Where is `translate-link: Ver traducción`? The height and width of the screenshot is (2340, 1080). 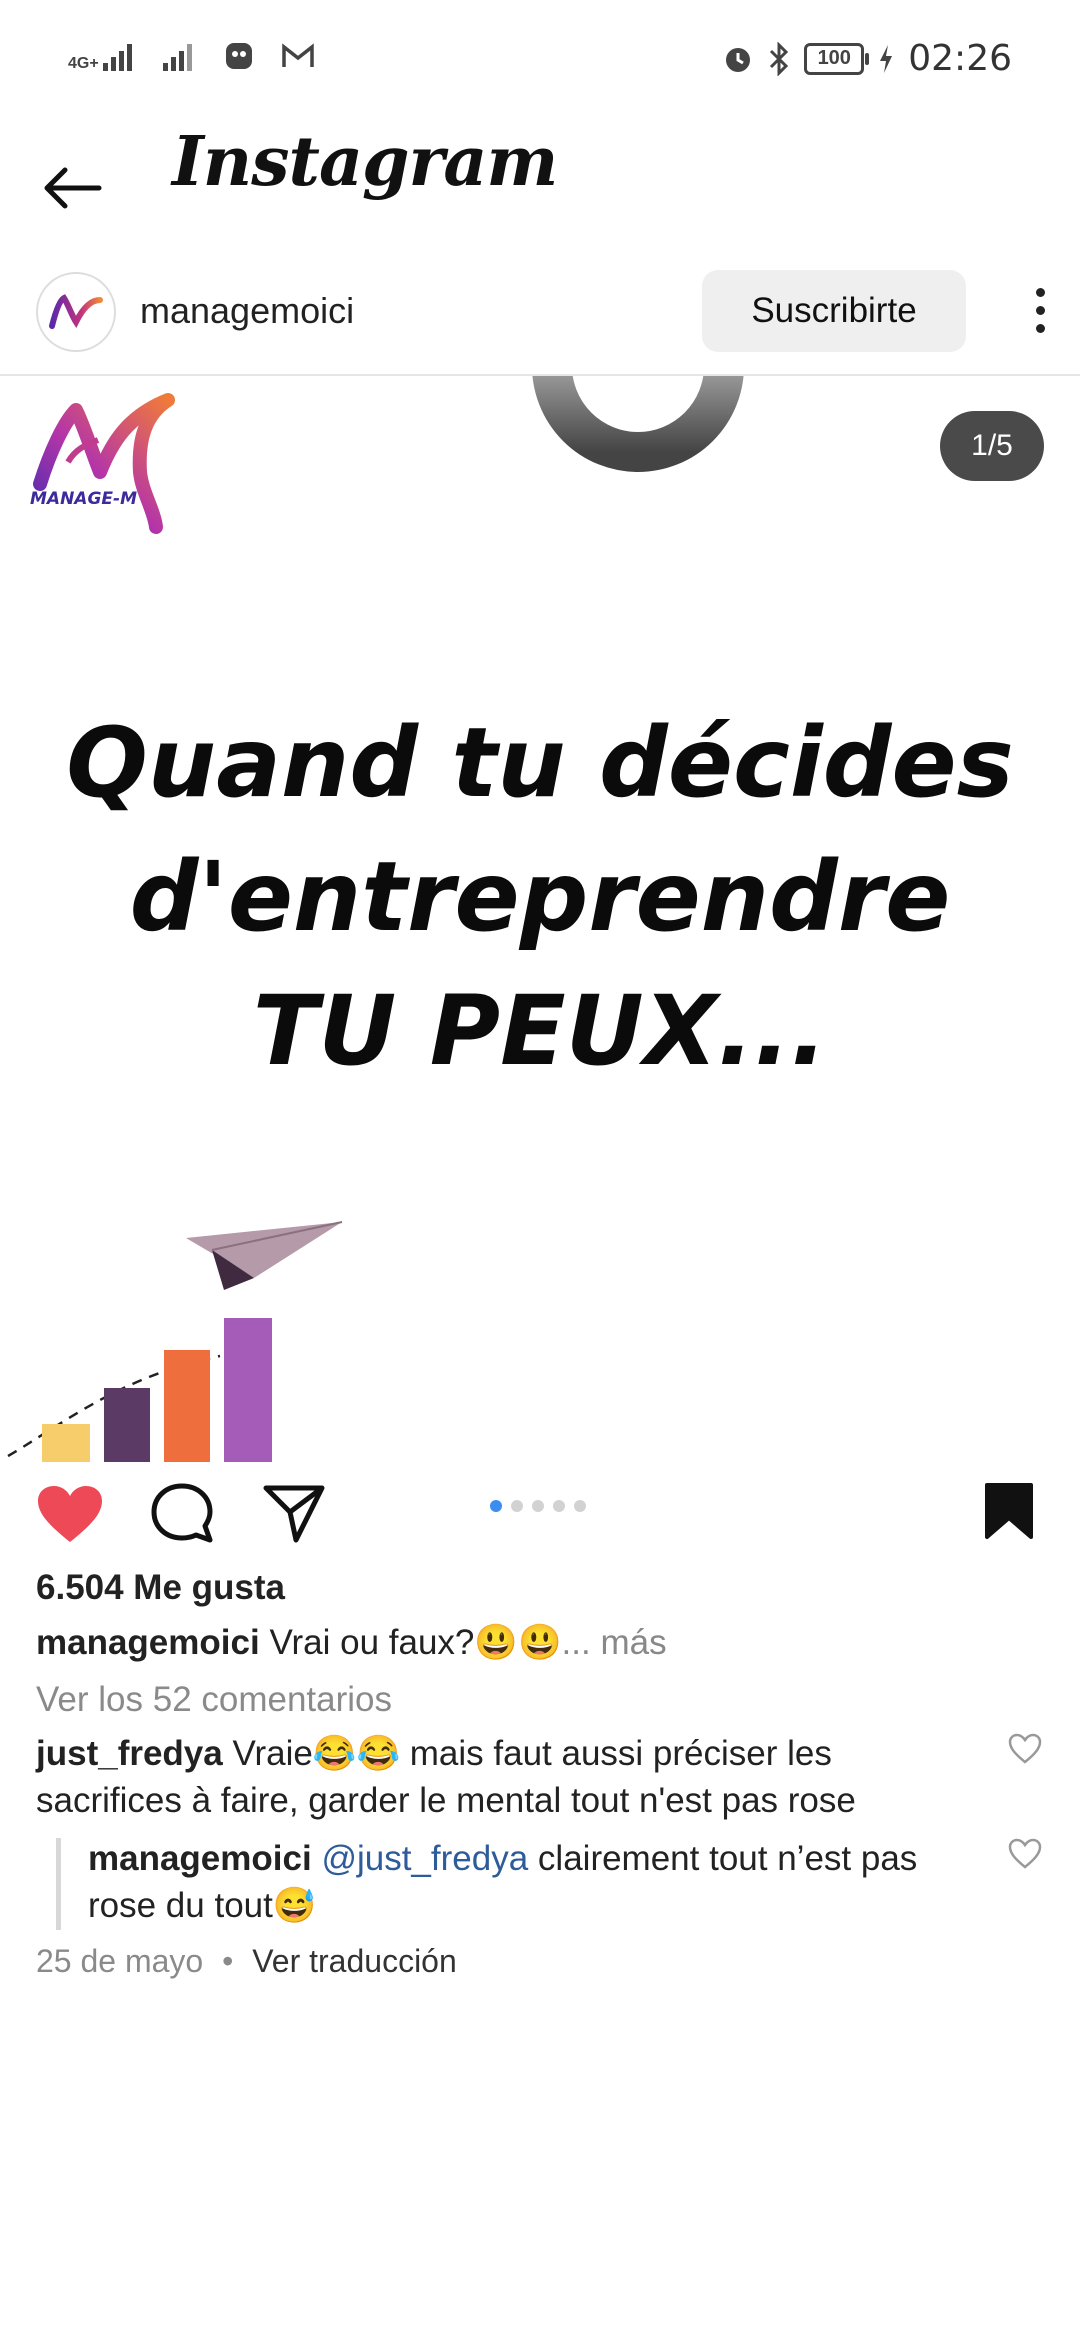
translate-link: Ver traducción is located at coordinates (354, 1961).